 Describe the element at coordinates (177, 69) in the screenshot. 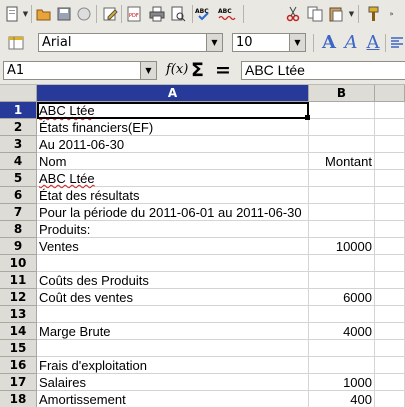

I see `function-wizard-button: f(x)` at that location.